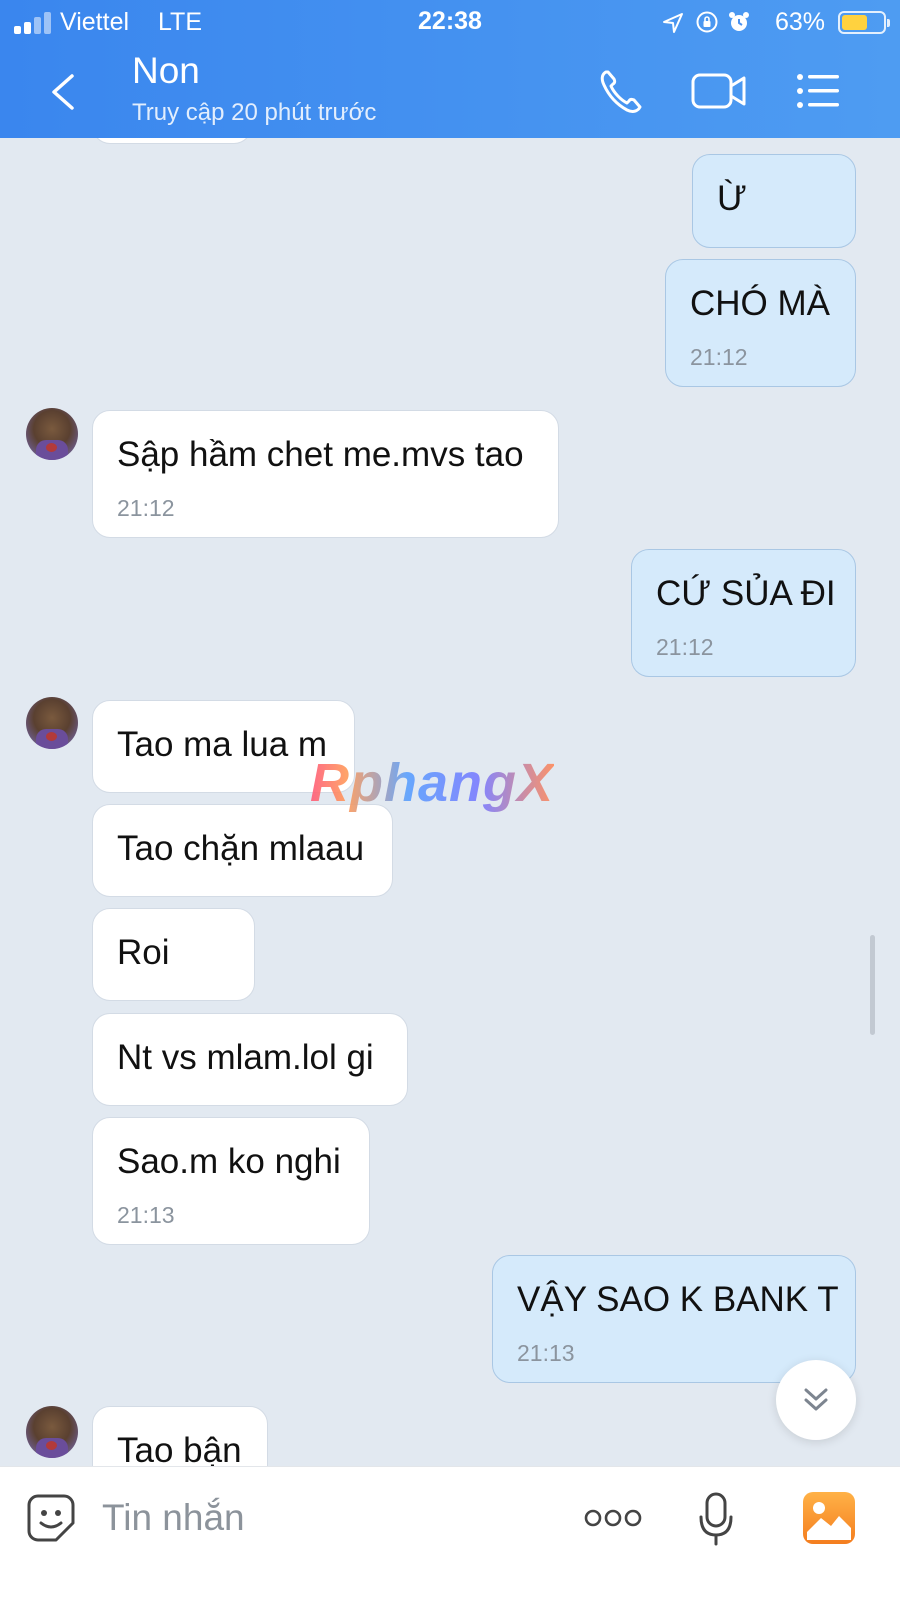 This screenshot has height=1600, width=900. I want to click on message-text: Ừ, so click(732, 198).